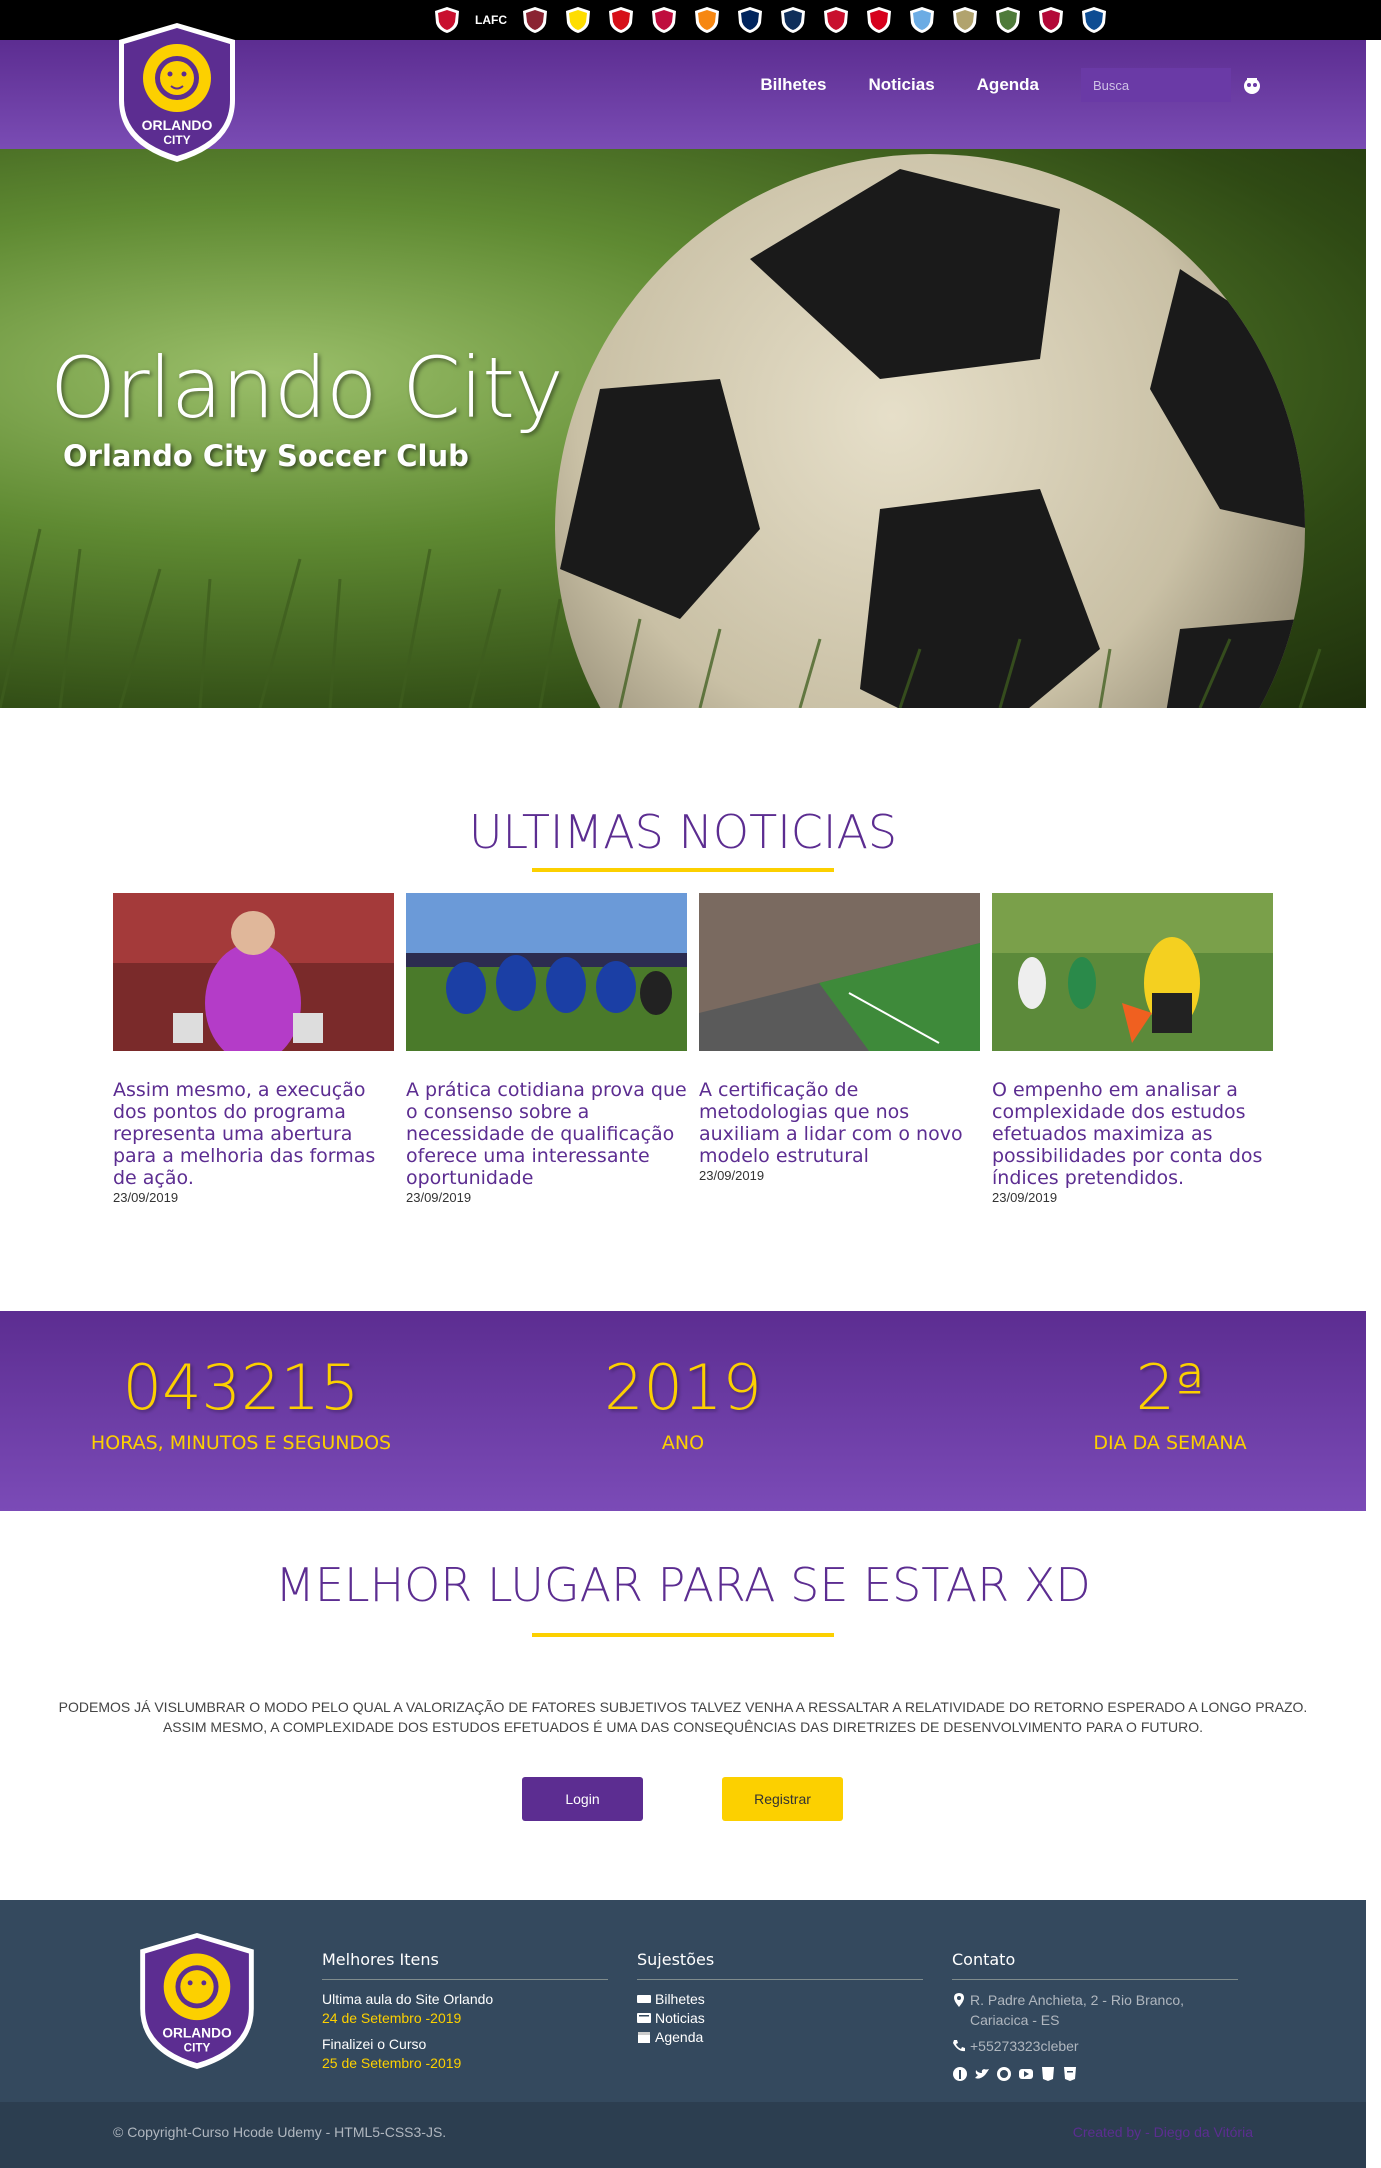  What do you see at coordinates (1015, 2020) in the screenshot?
I see `contact-address-city: Cariacica - ES` at bounding box center [1015, 2020].